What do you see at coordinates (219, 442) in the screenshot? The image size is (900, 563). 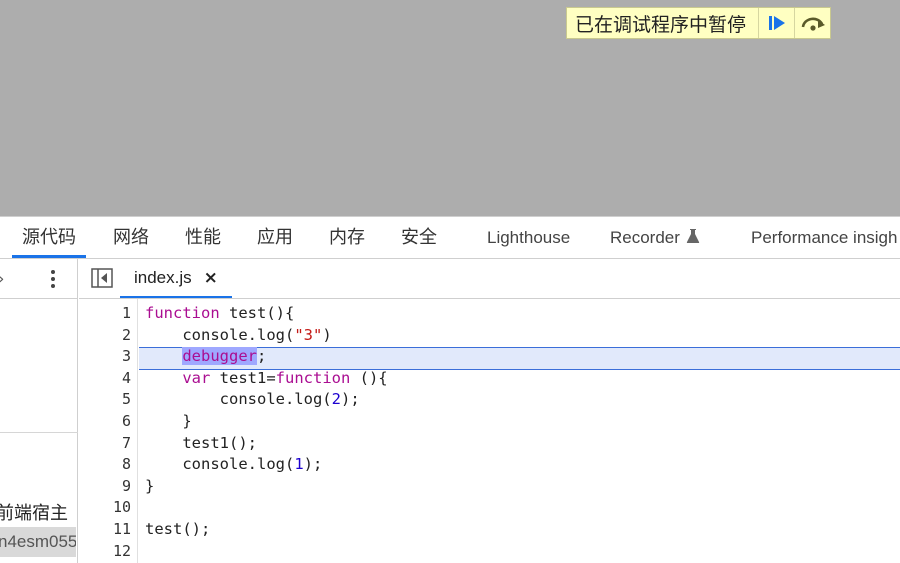 I see `code-token: test1();` at bounding box center [219, 442].